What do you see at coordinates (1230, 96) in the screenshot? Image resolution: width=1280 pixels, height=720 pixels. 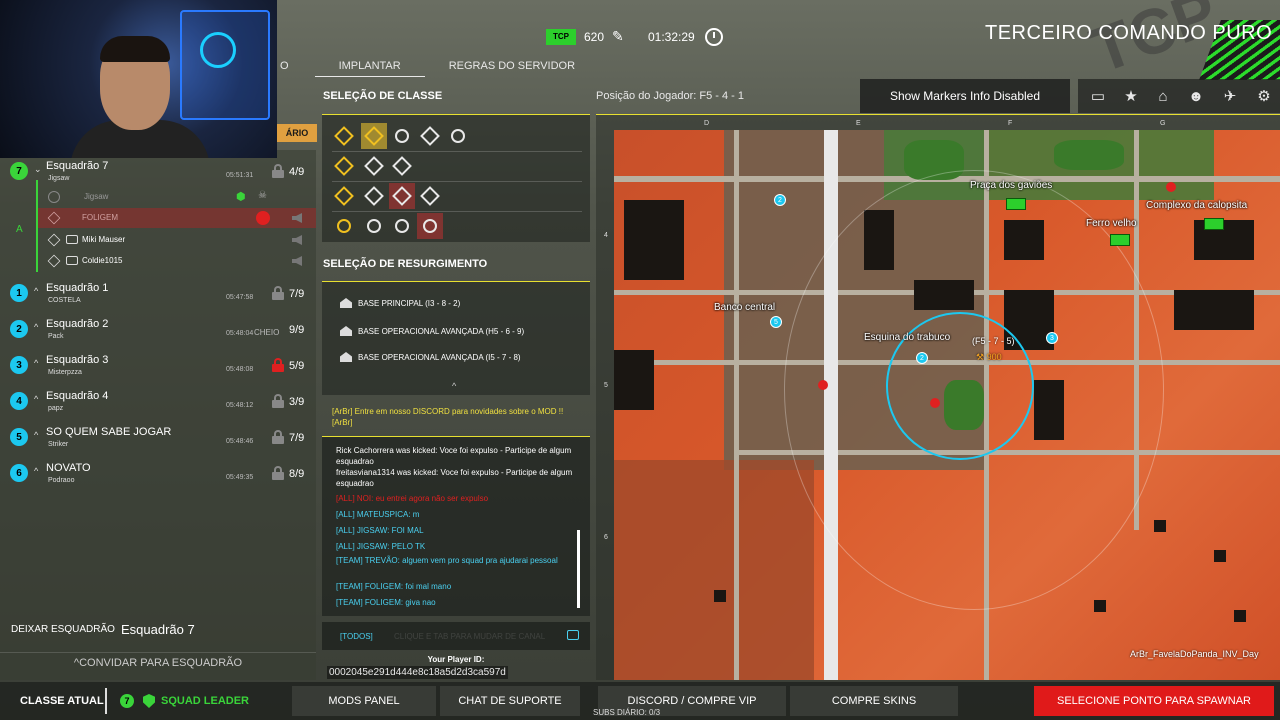 I see `vehicle-help-icon: ✈` at bounding box center [1230, 96].